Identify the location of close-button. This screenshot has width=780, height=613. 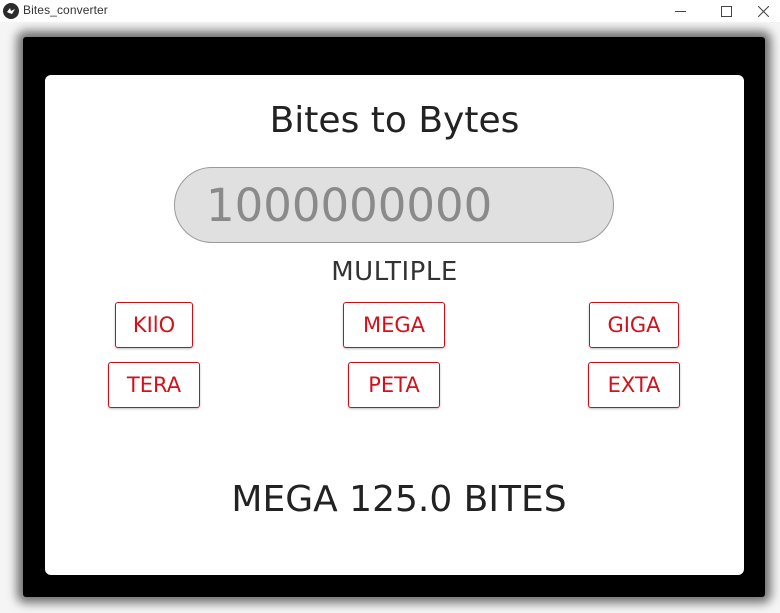
(763, 11).